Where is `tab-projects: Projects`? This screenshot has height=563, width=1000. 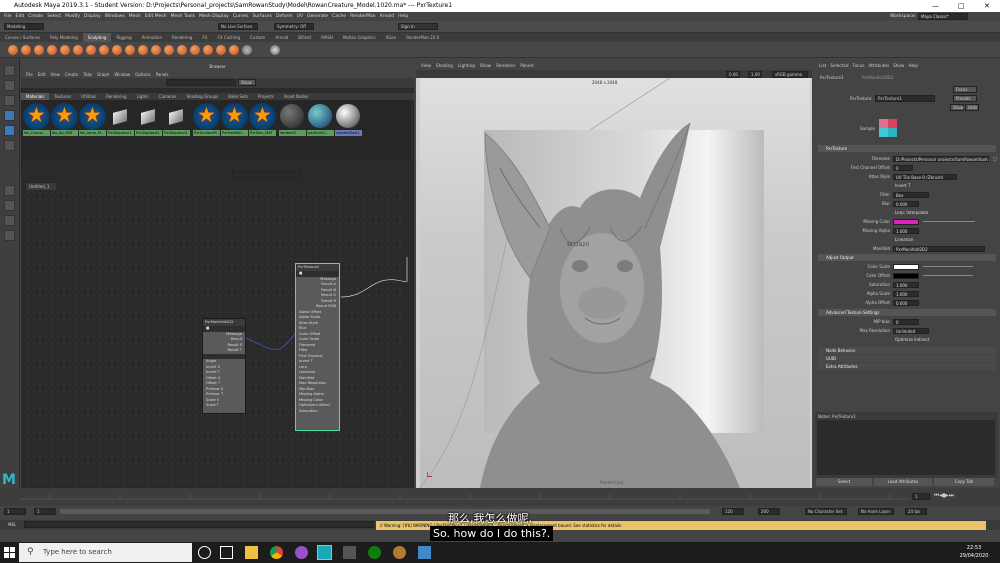
tab-projects: Projects is located at coordinates (266, 96).